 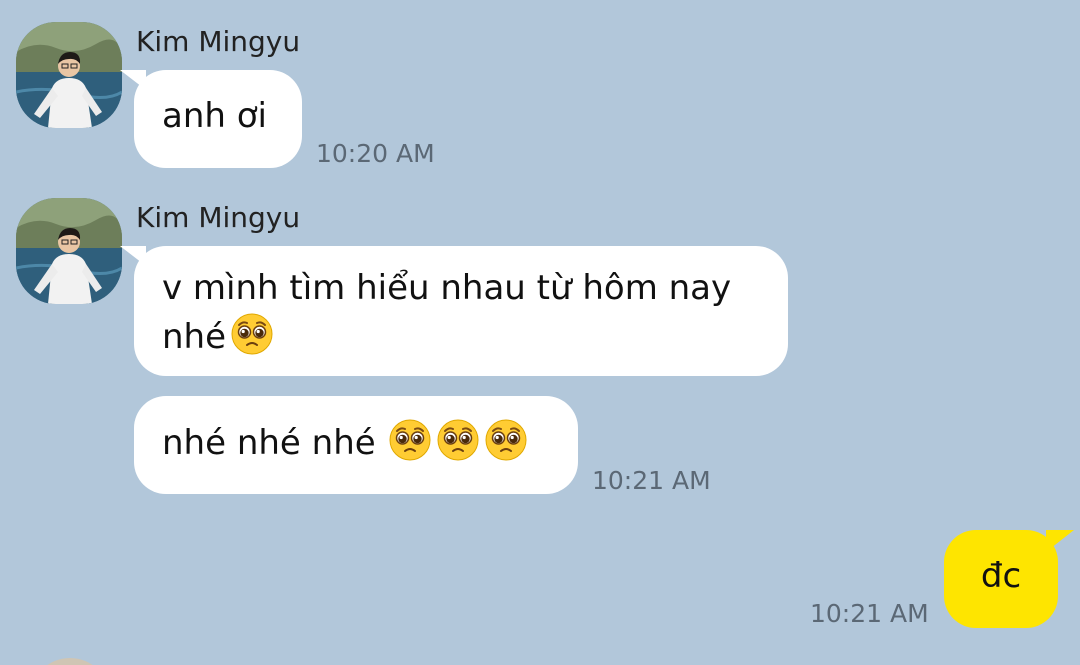 I want to click on message-text: anh ơi, so click(x=214, y=116).